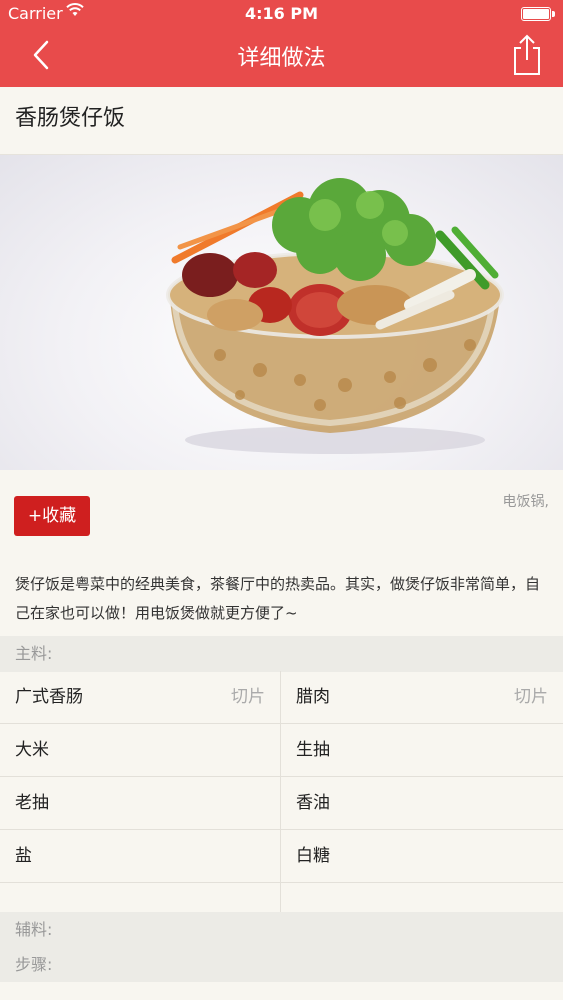  I want to click on ingredient-cell: 老抽, so click(140, 803).